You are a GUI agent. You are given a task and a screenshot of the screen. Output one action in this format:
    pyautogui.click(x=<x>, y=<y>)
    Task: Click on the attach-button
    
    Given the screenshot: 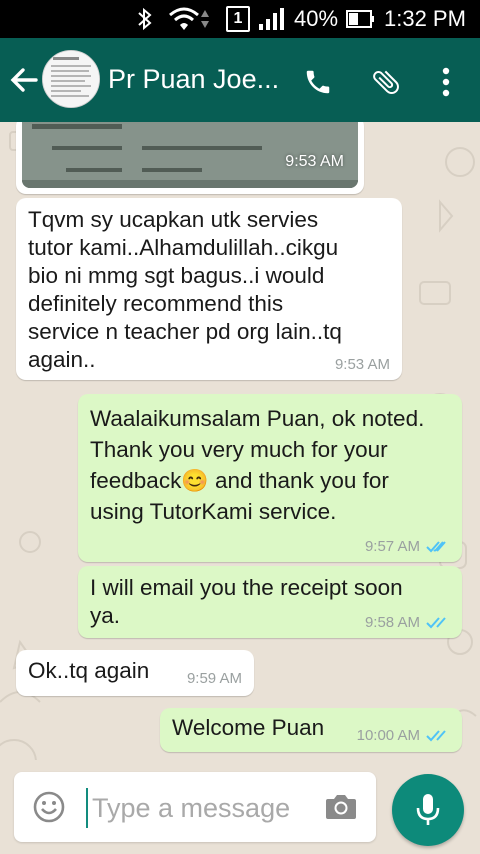 What is the action you would take?
    pyautogui.click(x=386, y=82)
    